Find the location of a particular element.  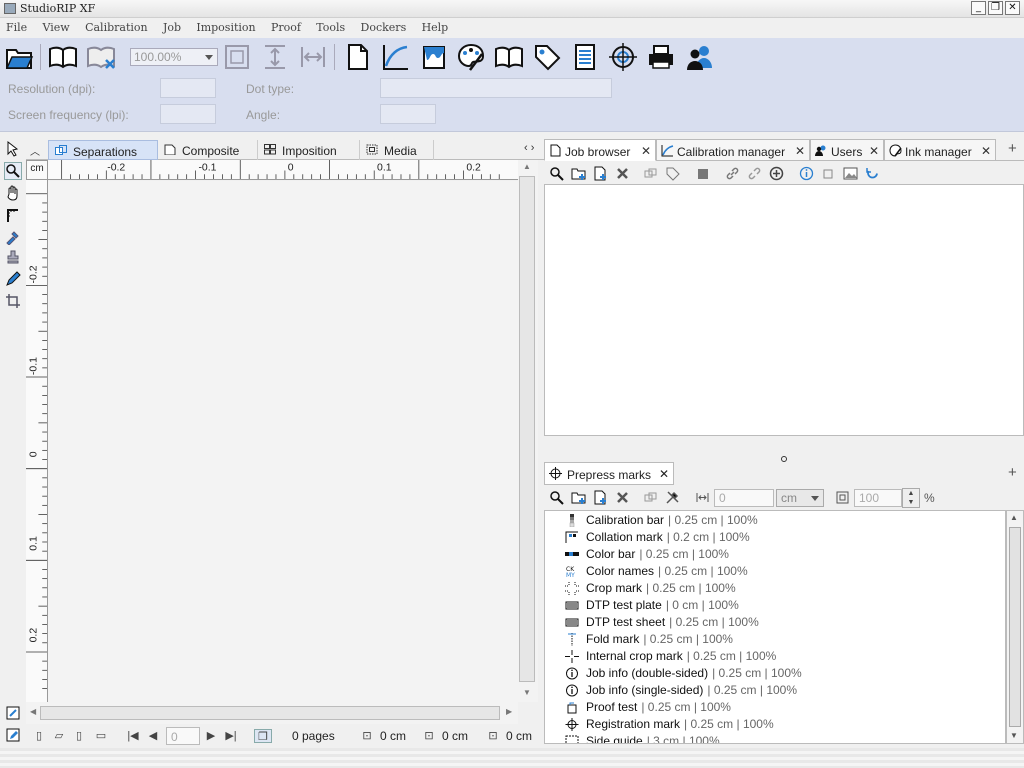

canvas-horizontal-scrollbar: ◀ ▶ is located at coordinates (272, 713).